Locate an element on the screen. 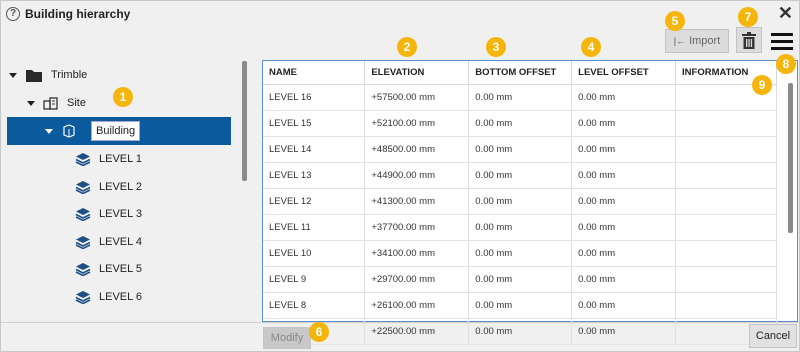  table-row: LEVEL 15 +52100.00 mm 0.00 mm 0.00 mm is located at coordinates (520, 123).